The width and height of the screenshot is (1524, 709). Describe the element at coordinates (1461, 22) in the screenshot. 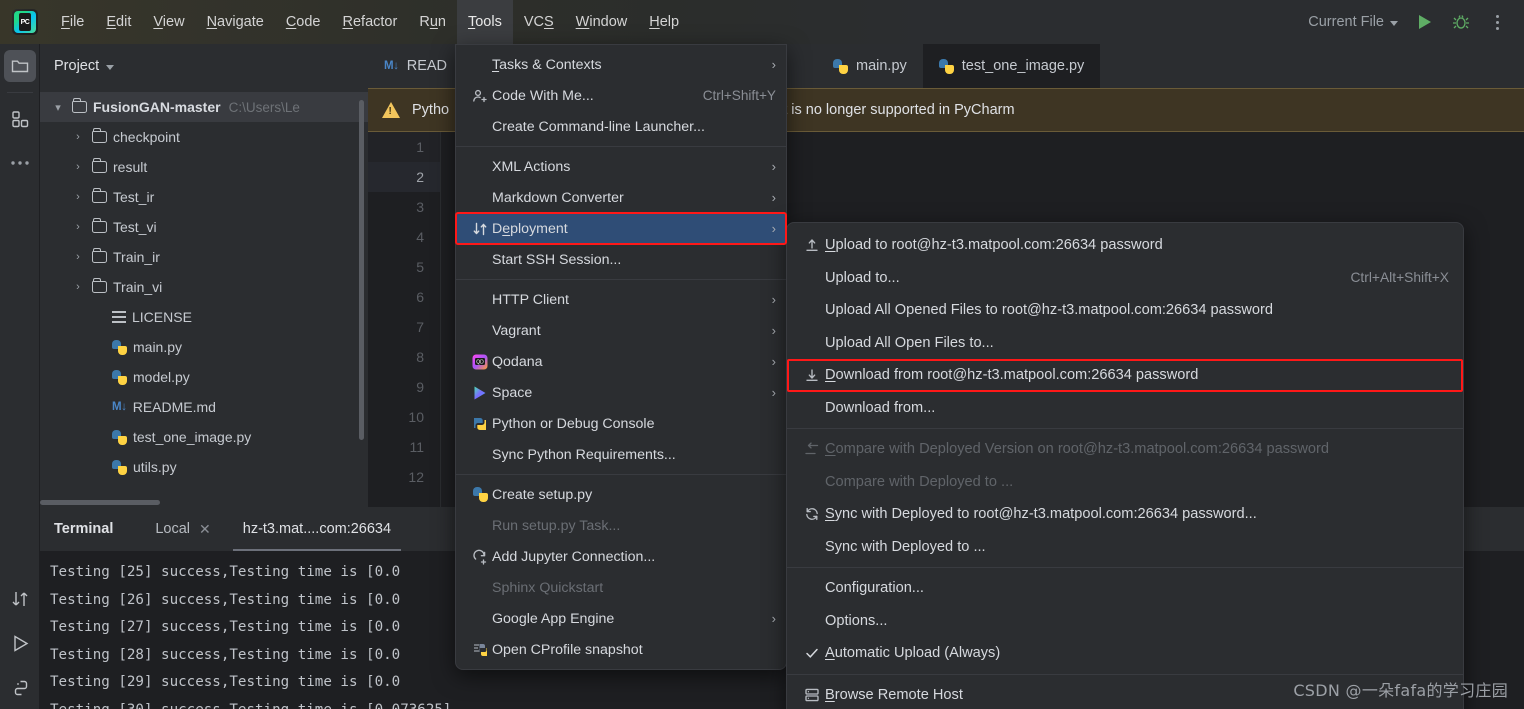

I see `debug-bug-icon` at that location.